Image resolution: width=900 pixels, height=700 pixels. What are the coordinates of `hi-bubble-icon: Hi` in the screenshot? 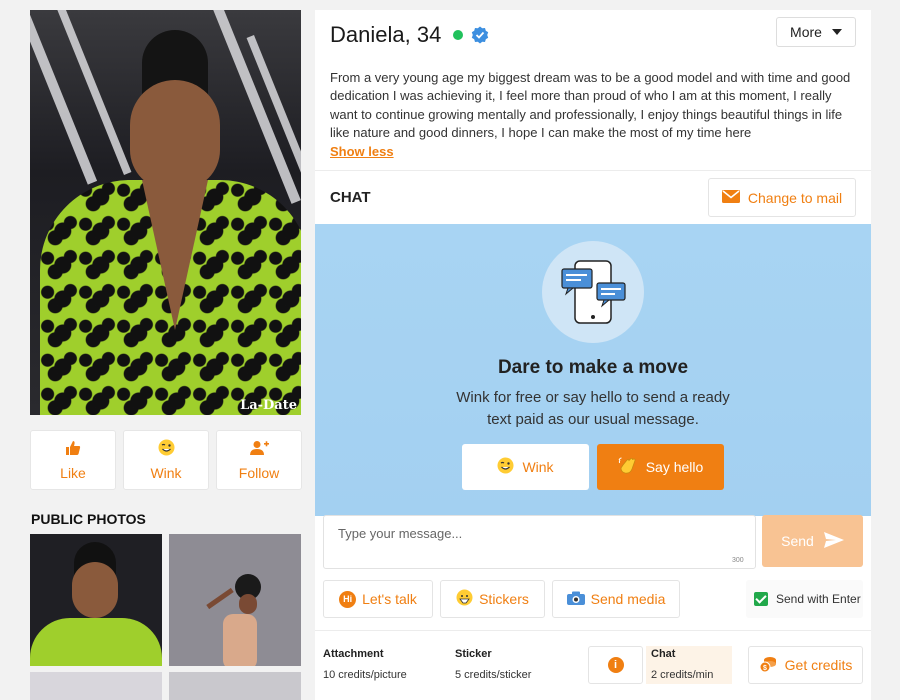 It's located at (348, 599).